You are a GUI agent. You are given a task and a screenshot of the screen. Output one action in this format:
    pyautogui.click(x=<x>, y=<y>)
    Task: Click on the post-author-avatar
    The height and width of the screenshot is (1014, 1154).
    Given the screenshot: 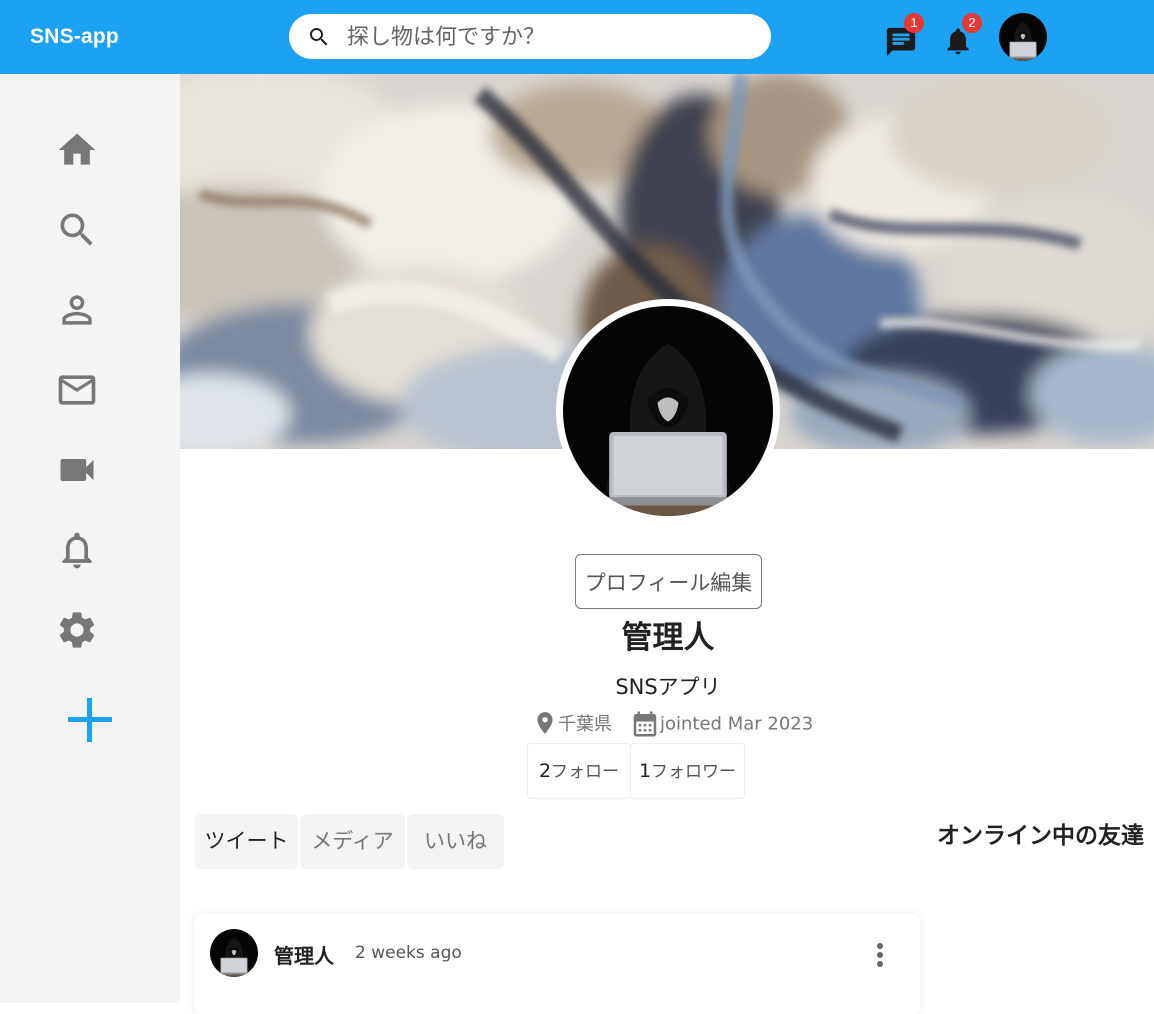 What is the action you would take?
    pyautogui.click(x=234, y=953)
    